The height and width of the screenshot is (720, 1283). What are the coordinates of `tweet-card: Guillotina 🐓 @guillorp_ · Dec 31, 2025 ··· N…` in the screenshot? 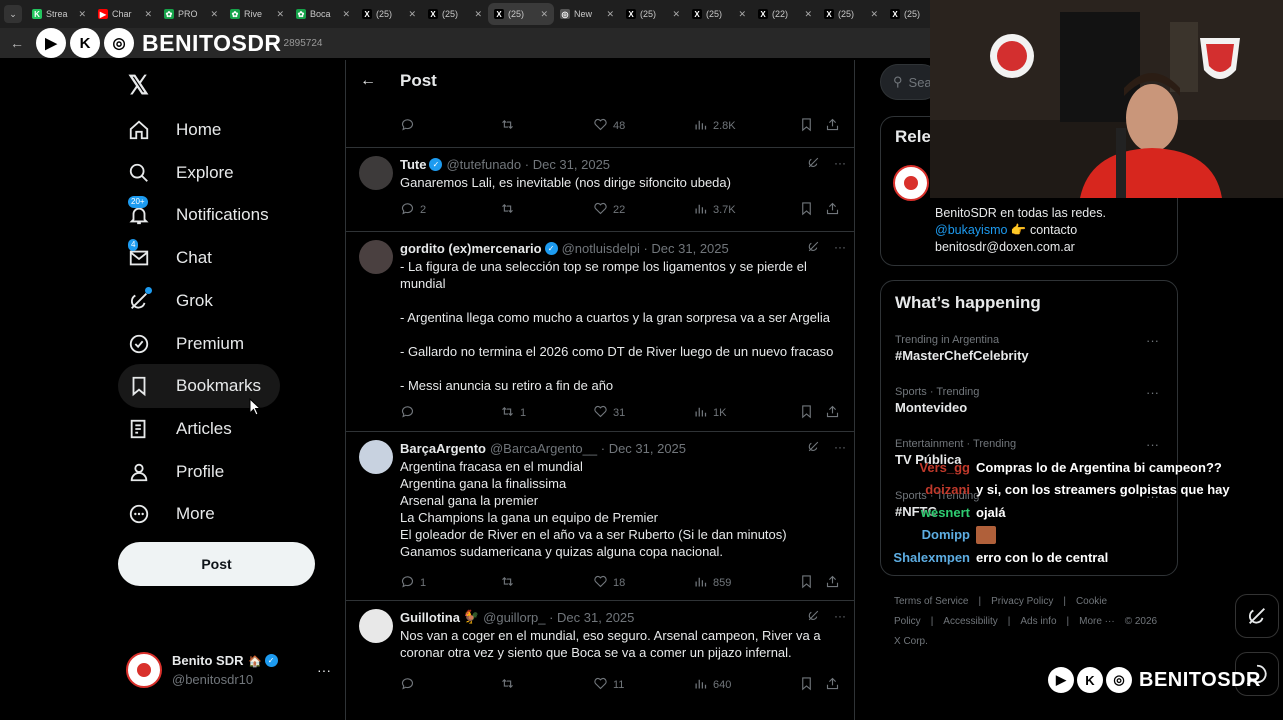 It's located at (600, 660).